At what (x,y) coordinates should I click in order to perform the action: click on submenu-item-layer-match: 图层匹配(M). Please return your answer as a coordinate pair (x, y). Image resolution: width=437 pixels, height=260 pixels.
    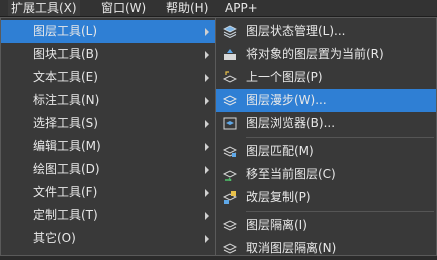
    Looking at the image, I should click on (326, 151).